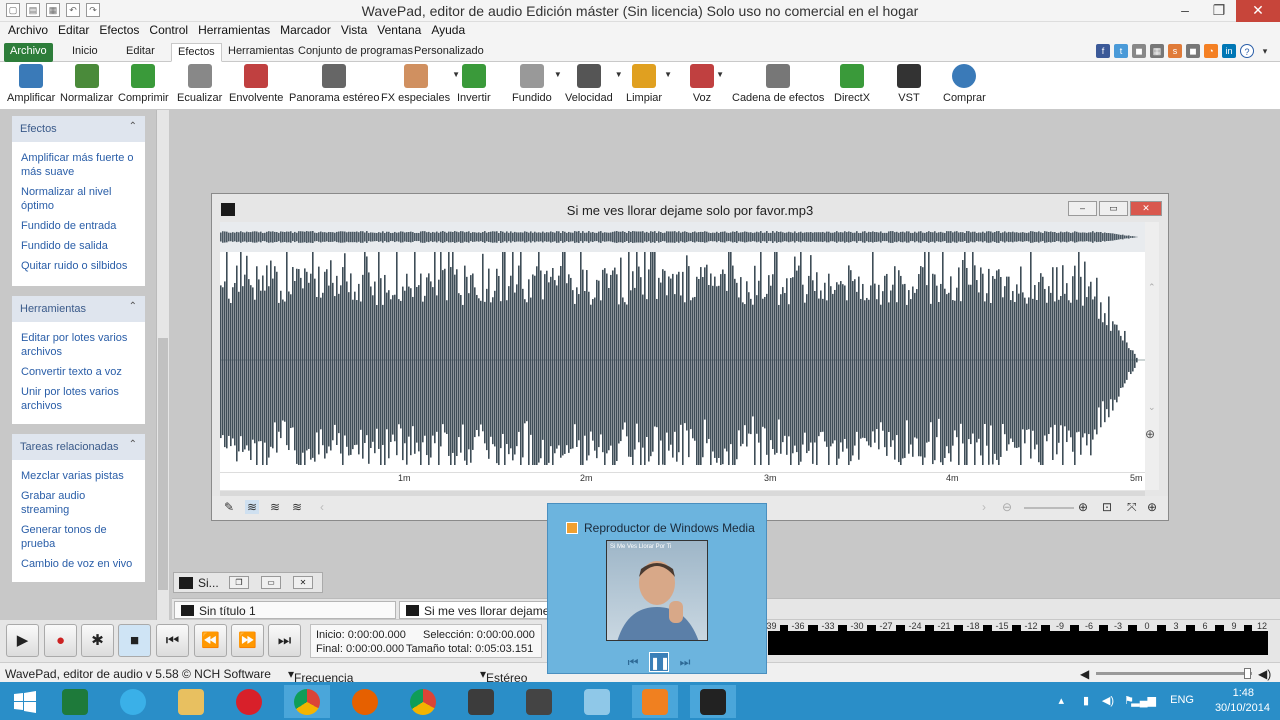  Describe the element at coordinates (199, 84) in the screenshot. I see `equalize-button: Ecualizar` at that location.